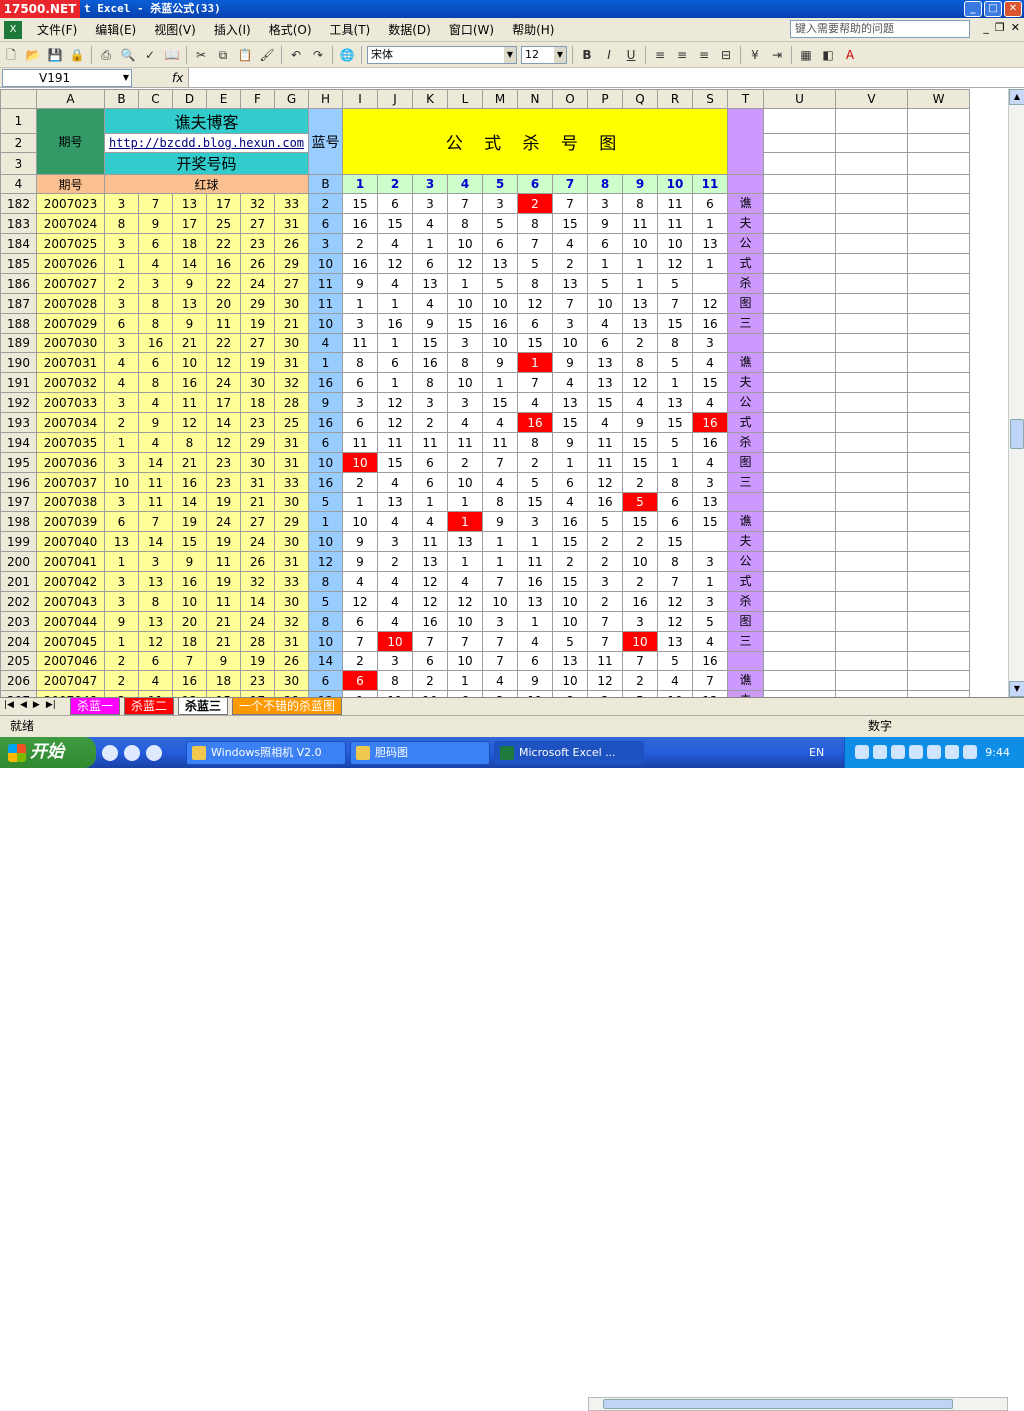 This screenshot has height=1411, width=1024. I want to click on row-header: 189, so click(18, 343).